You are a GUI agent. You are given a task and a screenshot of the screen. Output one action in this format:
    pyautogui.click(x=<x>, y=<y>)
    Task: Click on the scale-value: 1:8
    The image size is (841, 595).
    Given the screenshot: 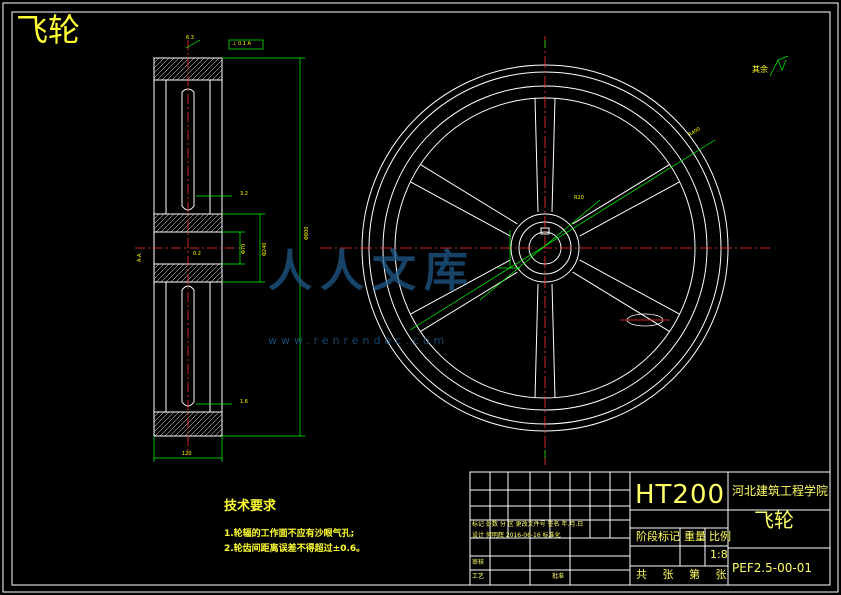 What is the action you would take?
    pyautogui.click(x=719, y=554)
    